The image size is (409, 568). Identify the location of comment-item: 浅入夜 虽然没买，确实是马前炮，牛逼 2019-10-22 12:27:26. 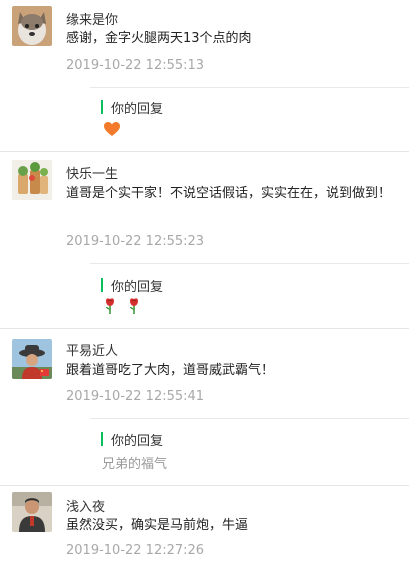
(204, 527).